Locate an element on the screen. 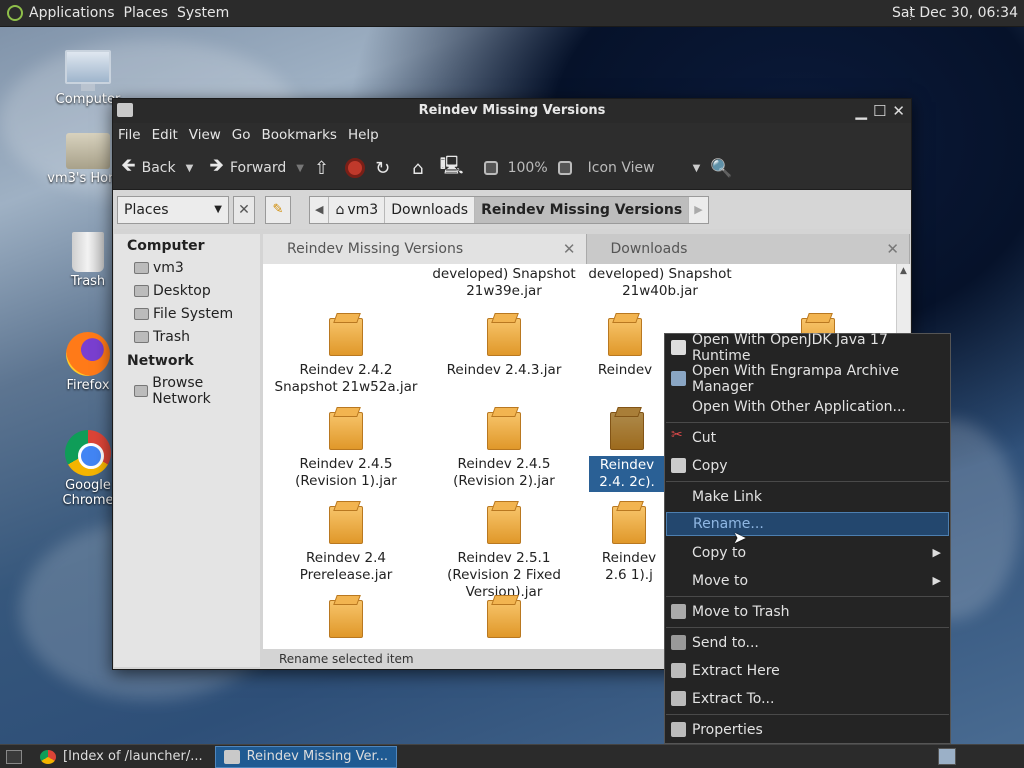 The image size is (1024, 768). sidebar-item-browse-network: Browse Network is located at coordinates (187, 391).